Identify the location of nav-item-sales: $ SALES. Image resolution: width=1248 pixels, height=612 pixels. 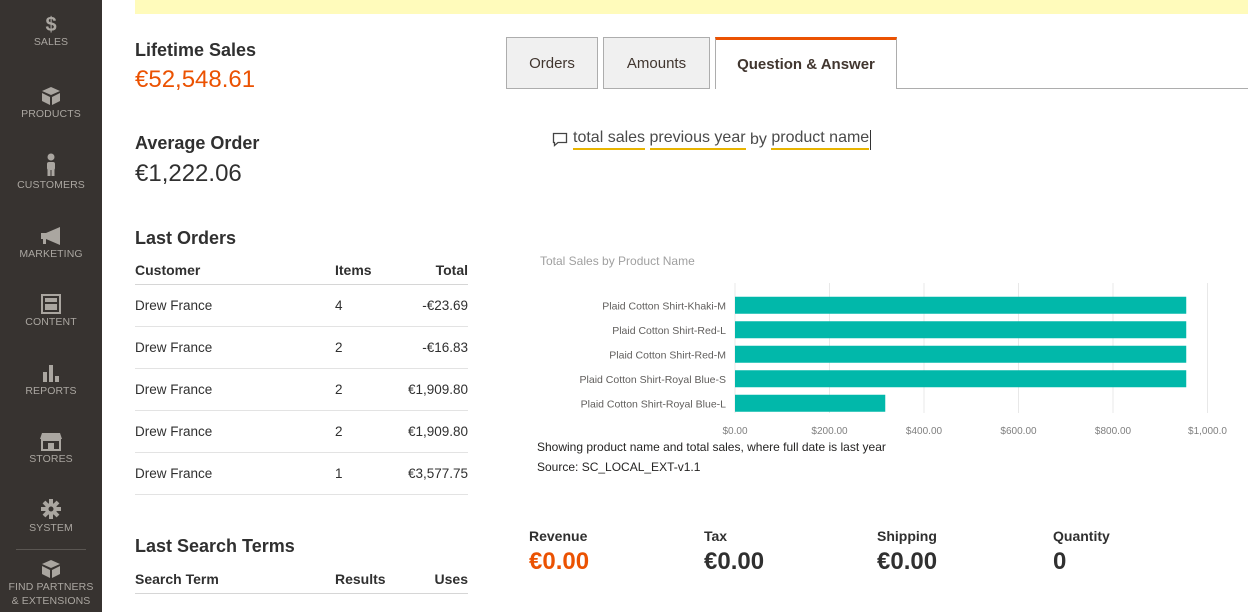
(51, 32).